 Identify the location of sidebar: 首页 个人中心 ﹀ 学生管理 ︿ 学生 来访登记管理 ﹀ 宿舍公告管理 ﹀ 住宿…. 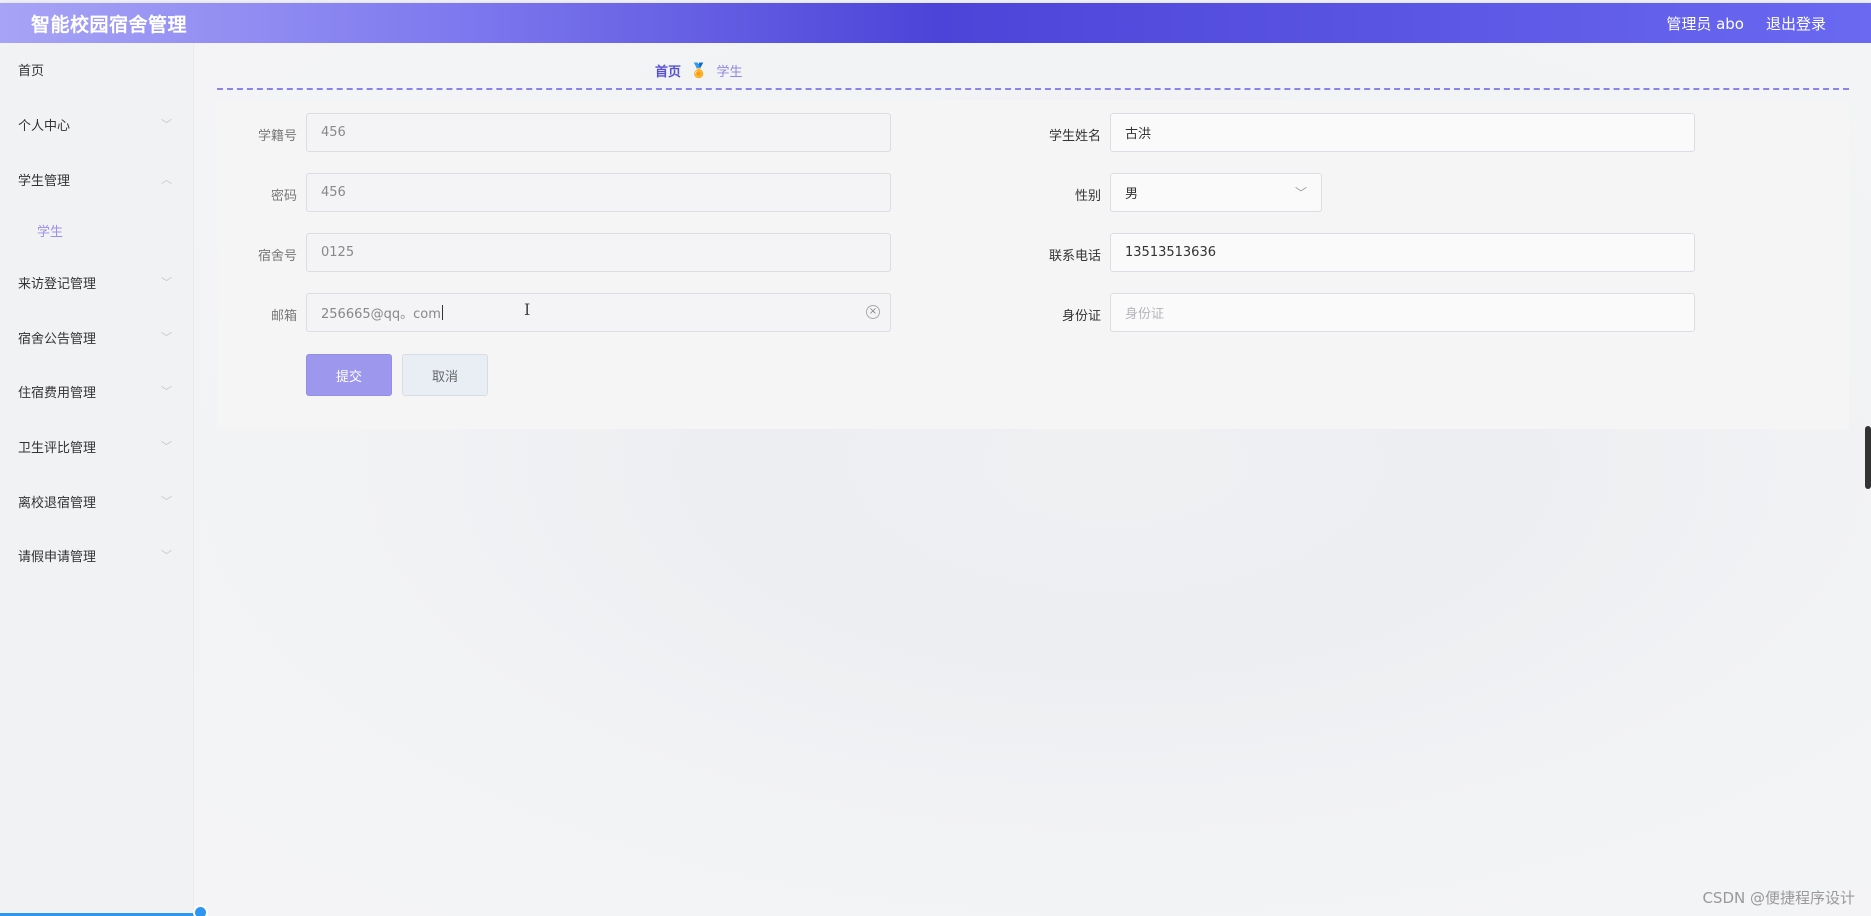
(97, 479).